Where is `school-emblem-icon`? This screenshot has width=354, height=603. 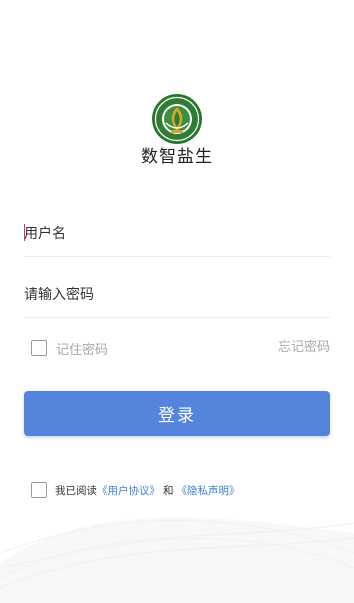
school-emblem-icon is located at coordinates (177, 119).